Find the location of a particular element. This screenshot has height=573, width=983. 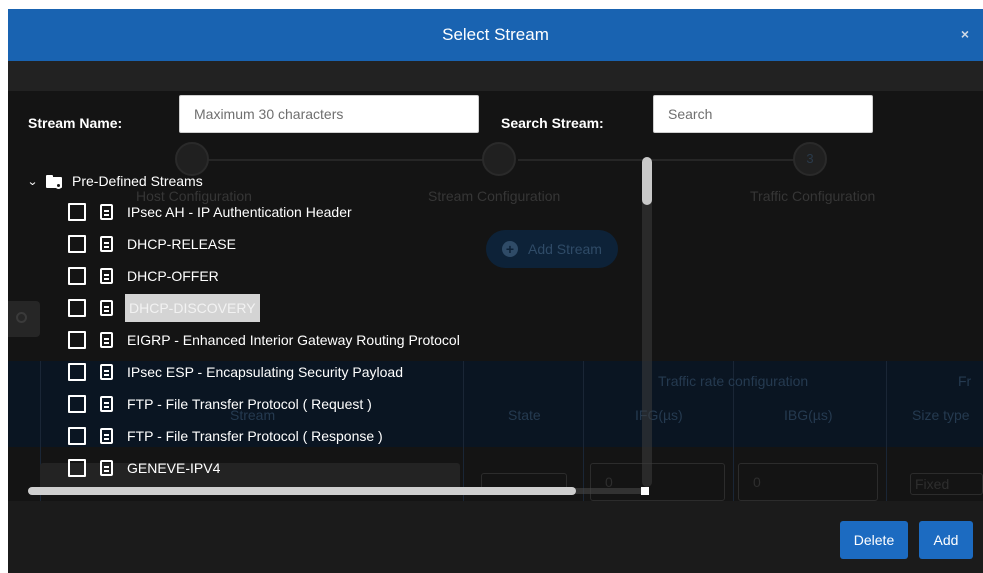

folder-icon is located at coordinates (54, 181).